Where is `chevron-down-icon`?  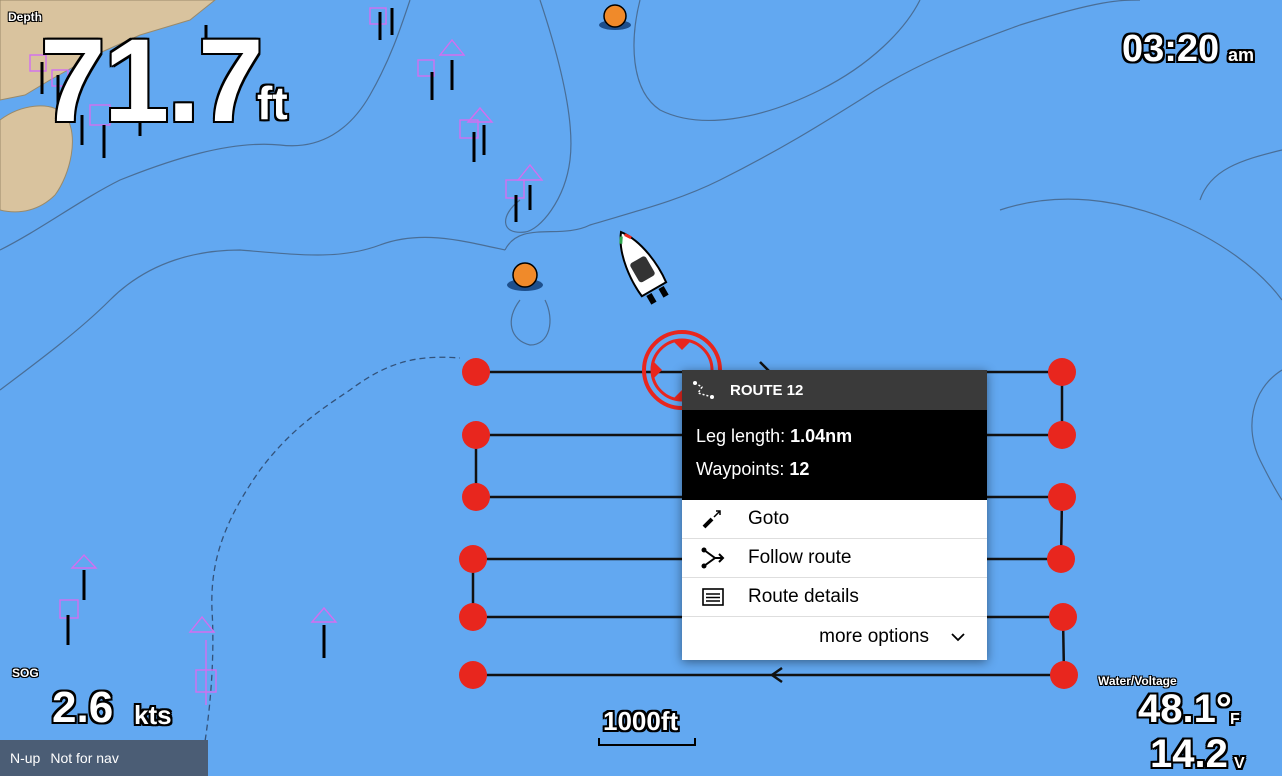 chevron-down-icon is located at coordinates (958, 636).